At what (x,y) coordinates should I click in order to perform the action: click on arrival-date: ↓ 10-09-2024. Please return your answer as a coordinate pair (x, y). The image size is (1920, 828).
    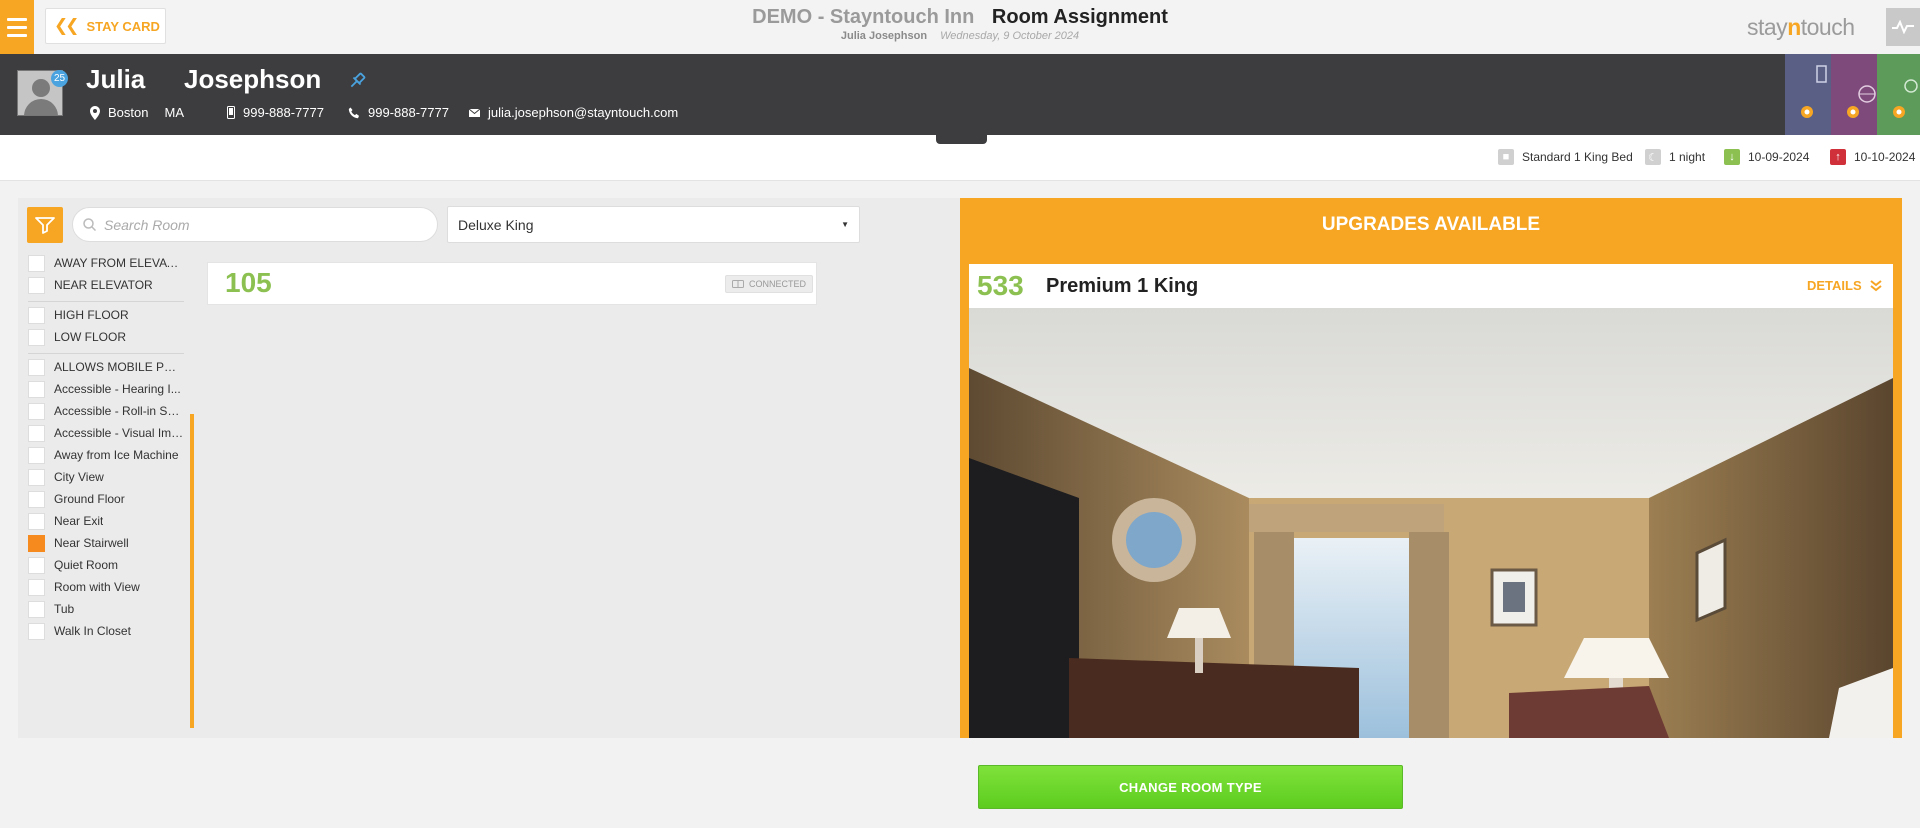
    Looking at the image, I should click on (1766, 157).